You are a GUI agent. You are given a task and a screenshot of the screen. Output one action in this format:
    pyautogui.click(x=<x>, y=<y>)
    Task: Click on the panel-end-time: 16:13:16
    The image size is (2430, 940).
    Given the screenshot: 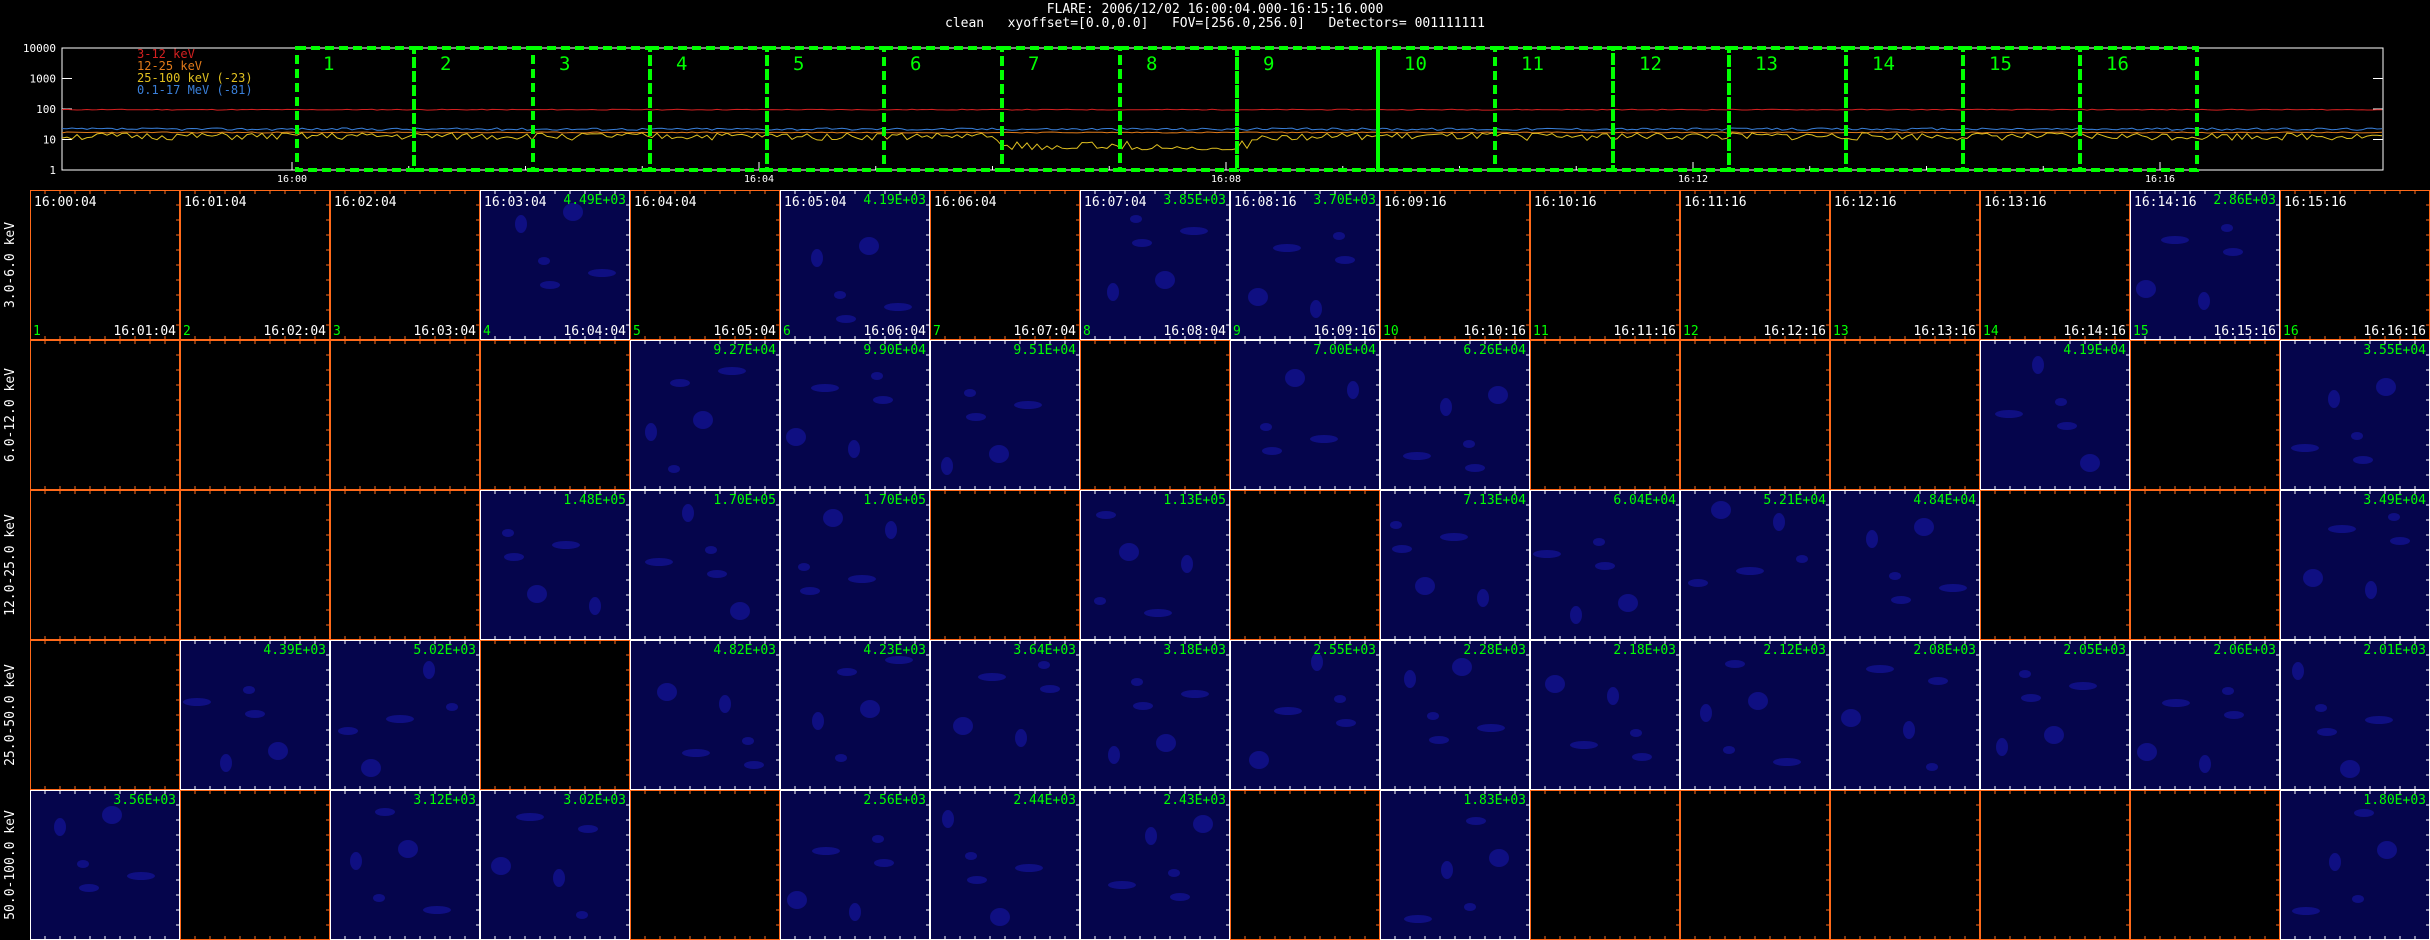 What is the action you would take?
    pyautogui.click(x=1944, y=331)
    